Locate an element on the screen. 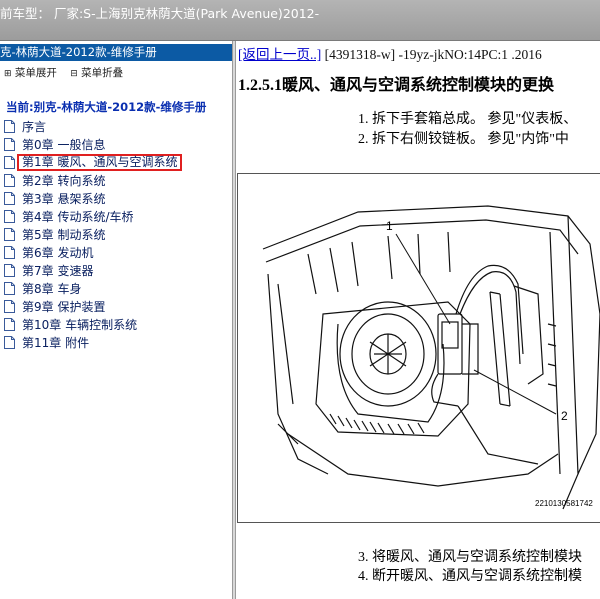 The width and height of the screenshot is (600, 599). tree-item-label: 第8章 车身 is located at coordinates (52, 288).